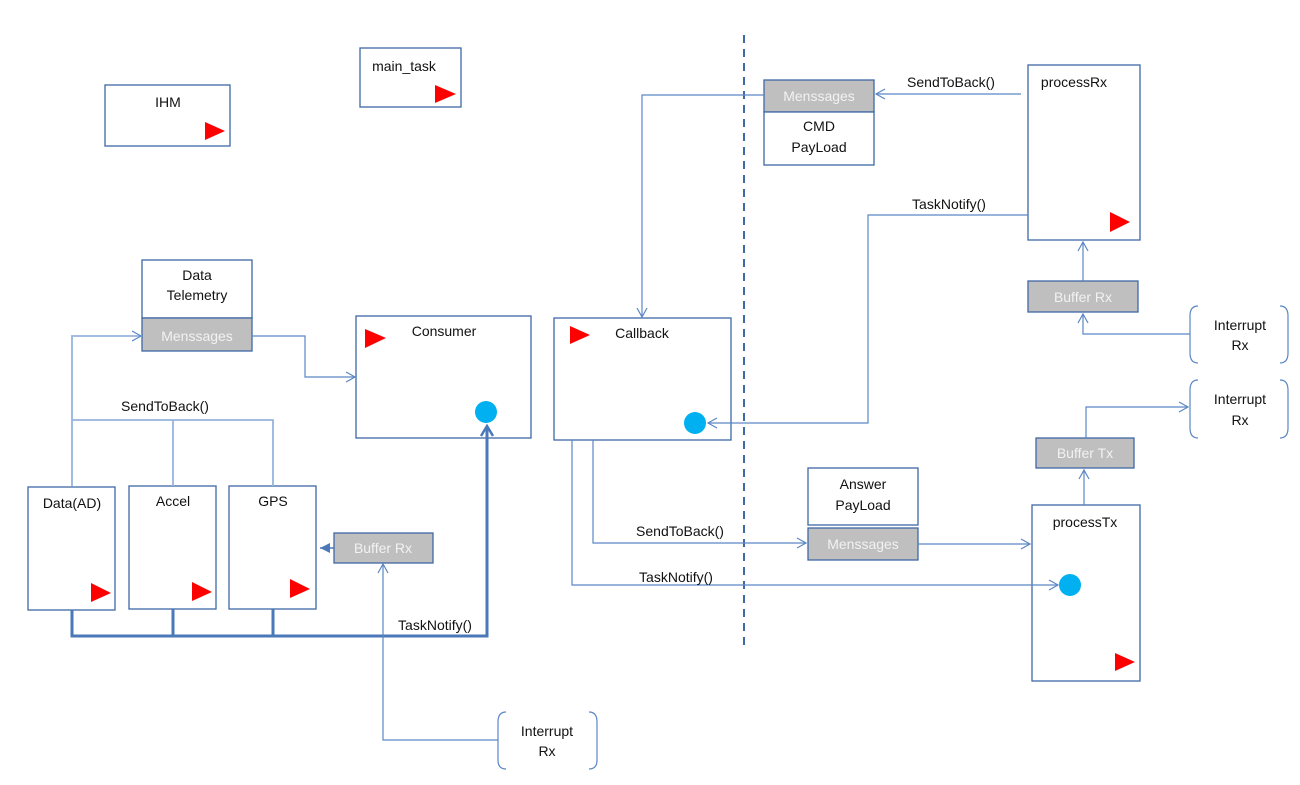 This screenshot has width=1300, height=785. What do you see at coordinates (197, 305) in the screenshot?
I see `queue-telemetry: Data Telemetry Menssages` at bounding box center [197, 305].